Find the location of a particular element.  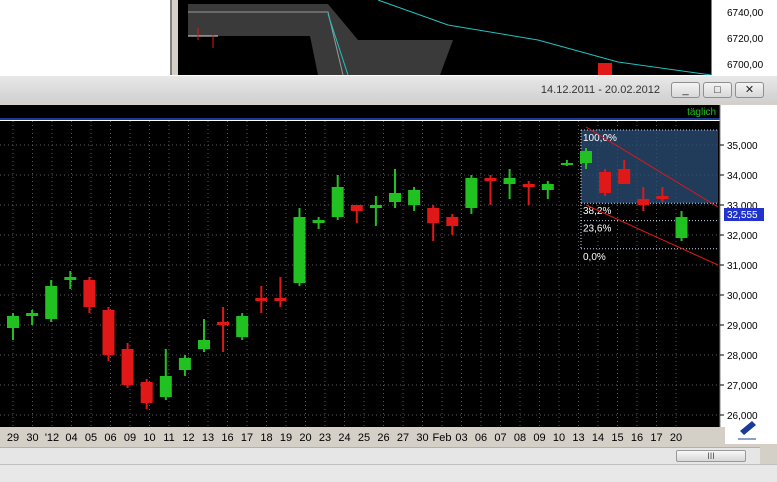

x-tick-label: 19 is located at coordinates (286, 438).